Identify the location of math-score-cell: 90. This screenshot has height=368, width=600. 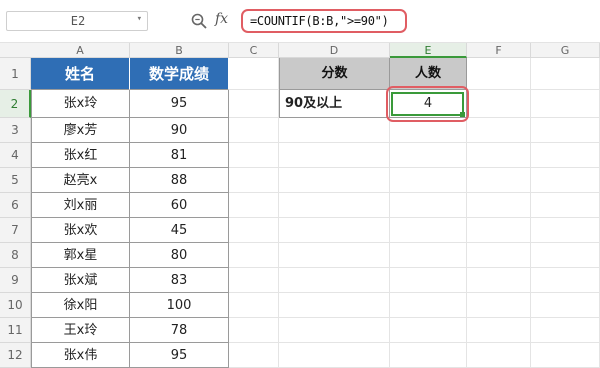
(179, 130).